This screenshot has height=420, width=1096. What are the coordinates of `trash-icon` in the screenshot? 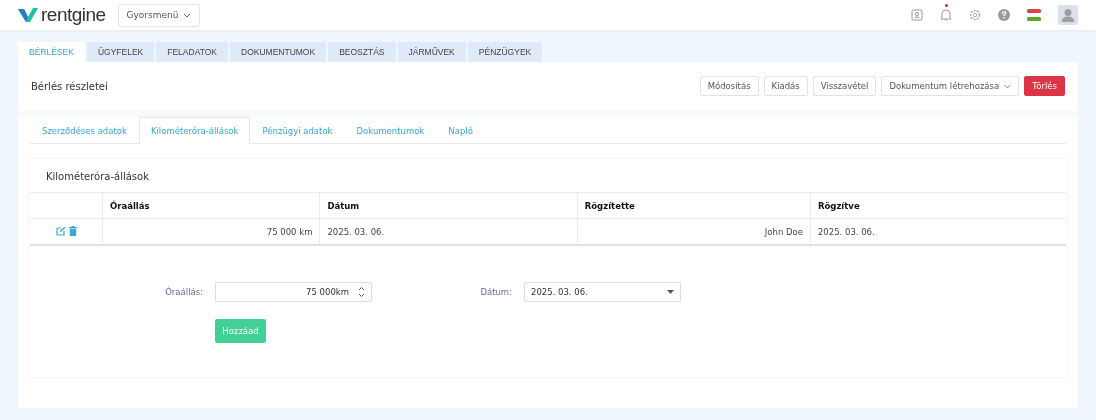 It's located at (72, 230).